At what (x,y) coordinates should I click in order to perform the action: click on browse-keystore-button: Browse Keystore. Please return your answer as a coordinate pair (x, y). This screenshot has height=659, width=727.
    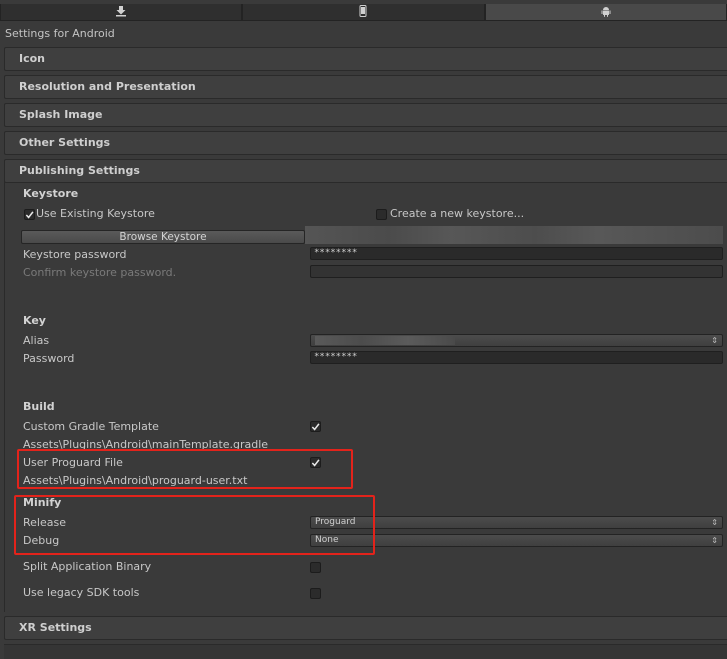
    Looking at the image, I should click on (163, 237).